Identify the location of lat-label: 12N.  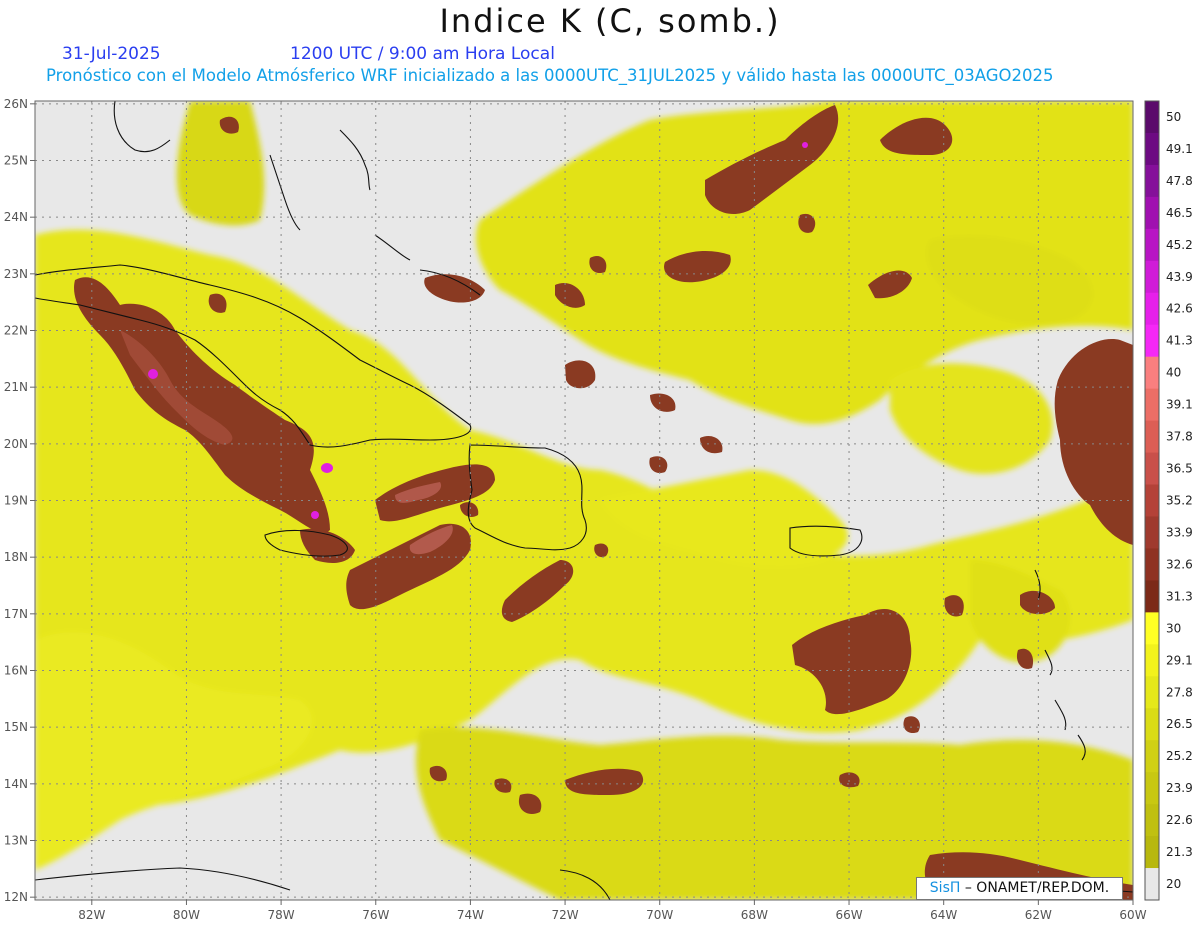
(16, 897).